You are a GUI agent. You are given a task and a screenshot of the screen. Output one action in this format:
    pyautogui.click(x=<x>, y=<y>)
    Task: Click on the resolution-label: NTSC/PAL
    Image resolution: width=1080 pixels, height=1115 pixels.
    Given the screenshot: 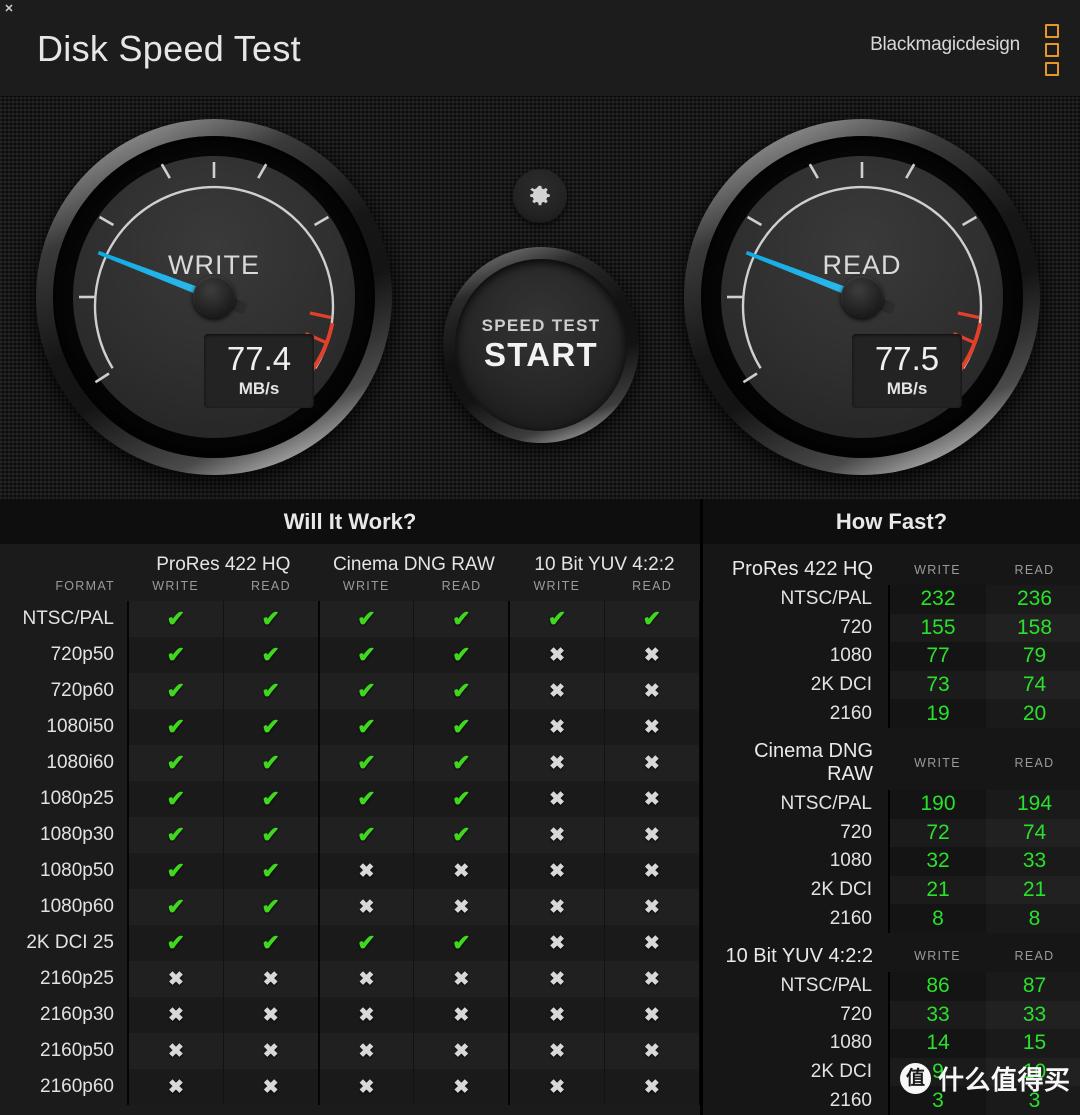 What is the action you would take?
    pyautogui.click(x=796, y=804)
    